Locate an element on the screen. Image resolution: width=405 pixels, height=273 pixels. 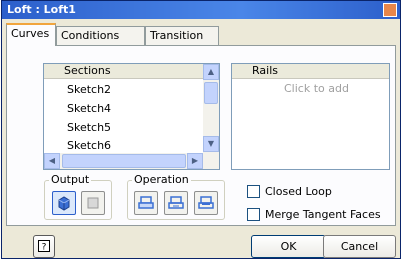
vertical-scrollbar: ▲ ▼ is located at coordinates (211, 108).